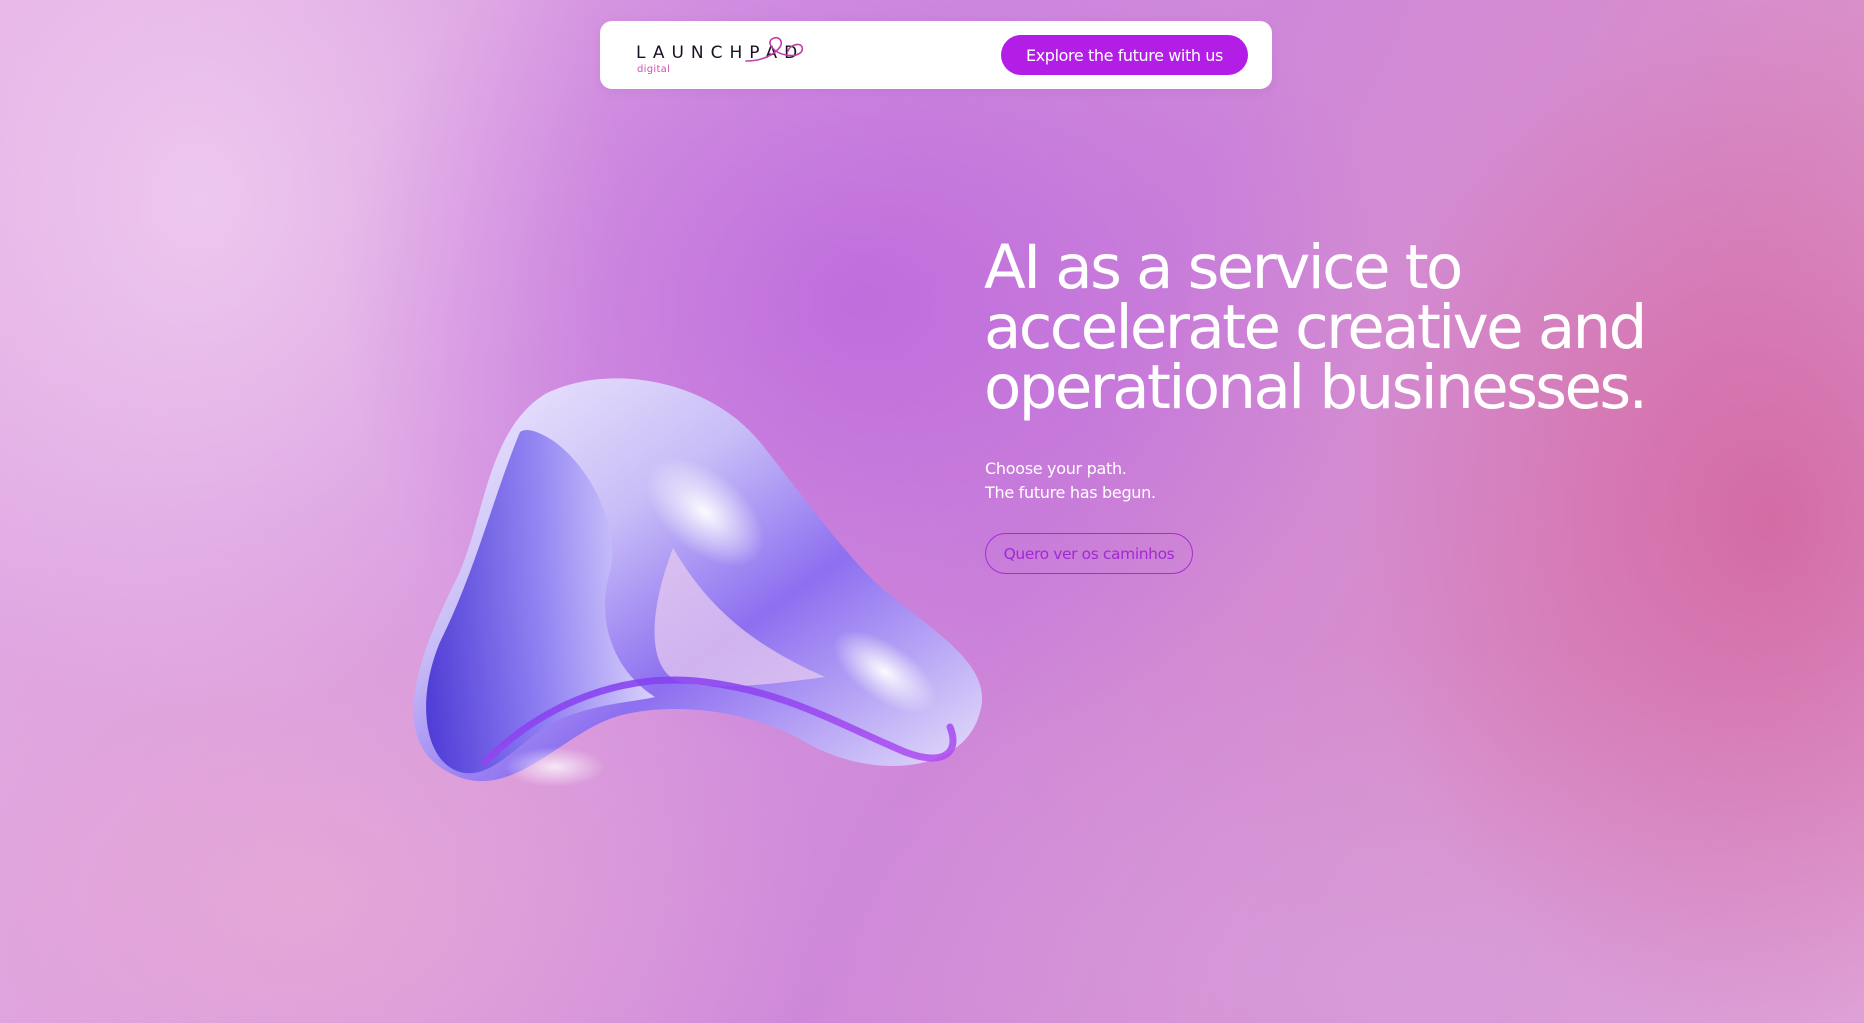 This screenshot has height=1023, width=1864. Describe the element at coordinates (698, 582) in the screenshot. I see `glass-blob-illustration` at that location.